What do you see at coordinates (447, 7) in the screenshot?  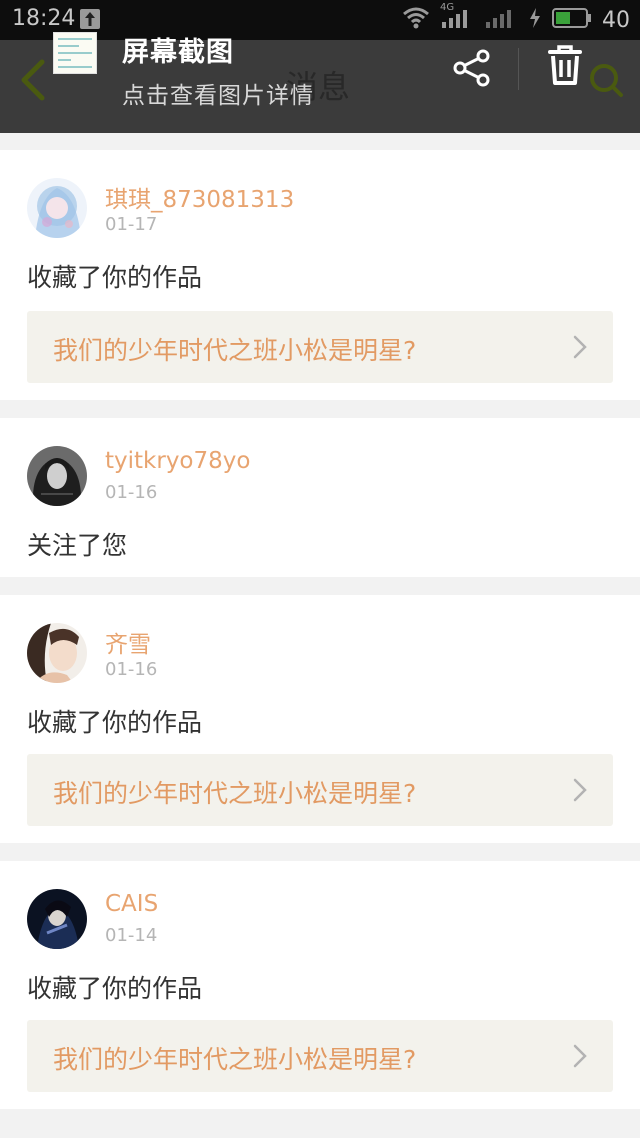 I see `network-type-label: 4G` at bounding box center [447, 7].